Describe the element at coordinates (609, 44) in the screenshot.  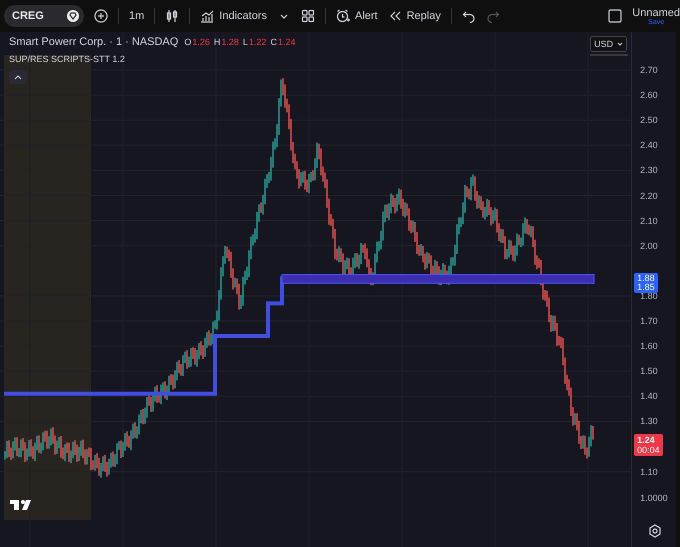
I see `currency-dropdown: USD` at that location.